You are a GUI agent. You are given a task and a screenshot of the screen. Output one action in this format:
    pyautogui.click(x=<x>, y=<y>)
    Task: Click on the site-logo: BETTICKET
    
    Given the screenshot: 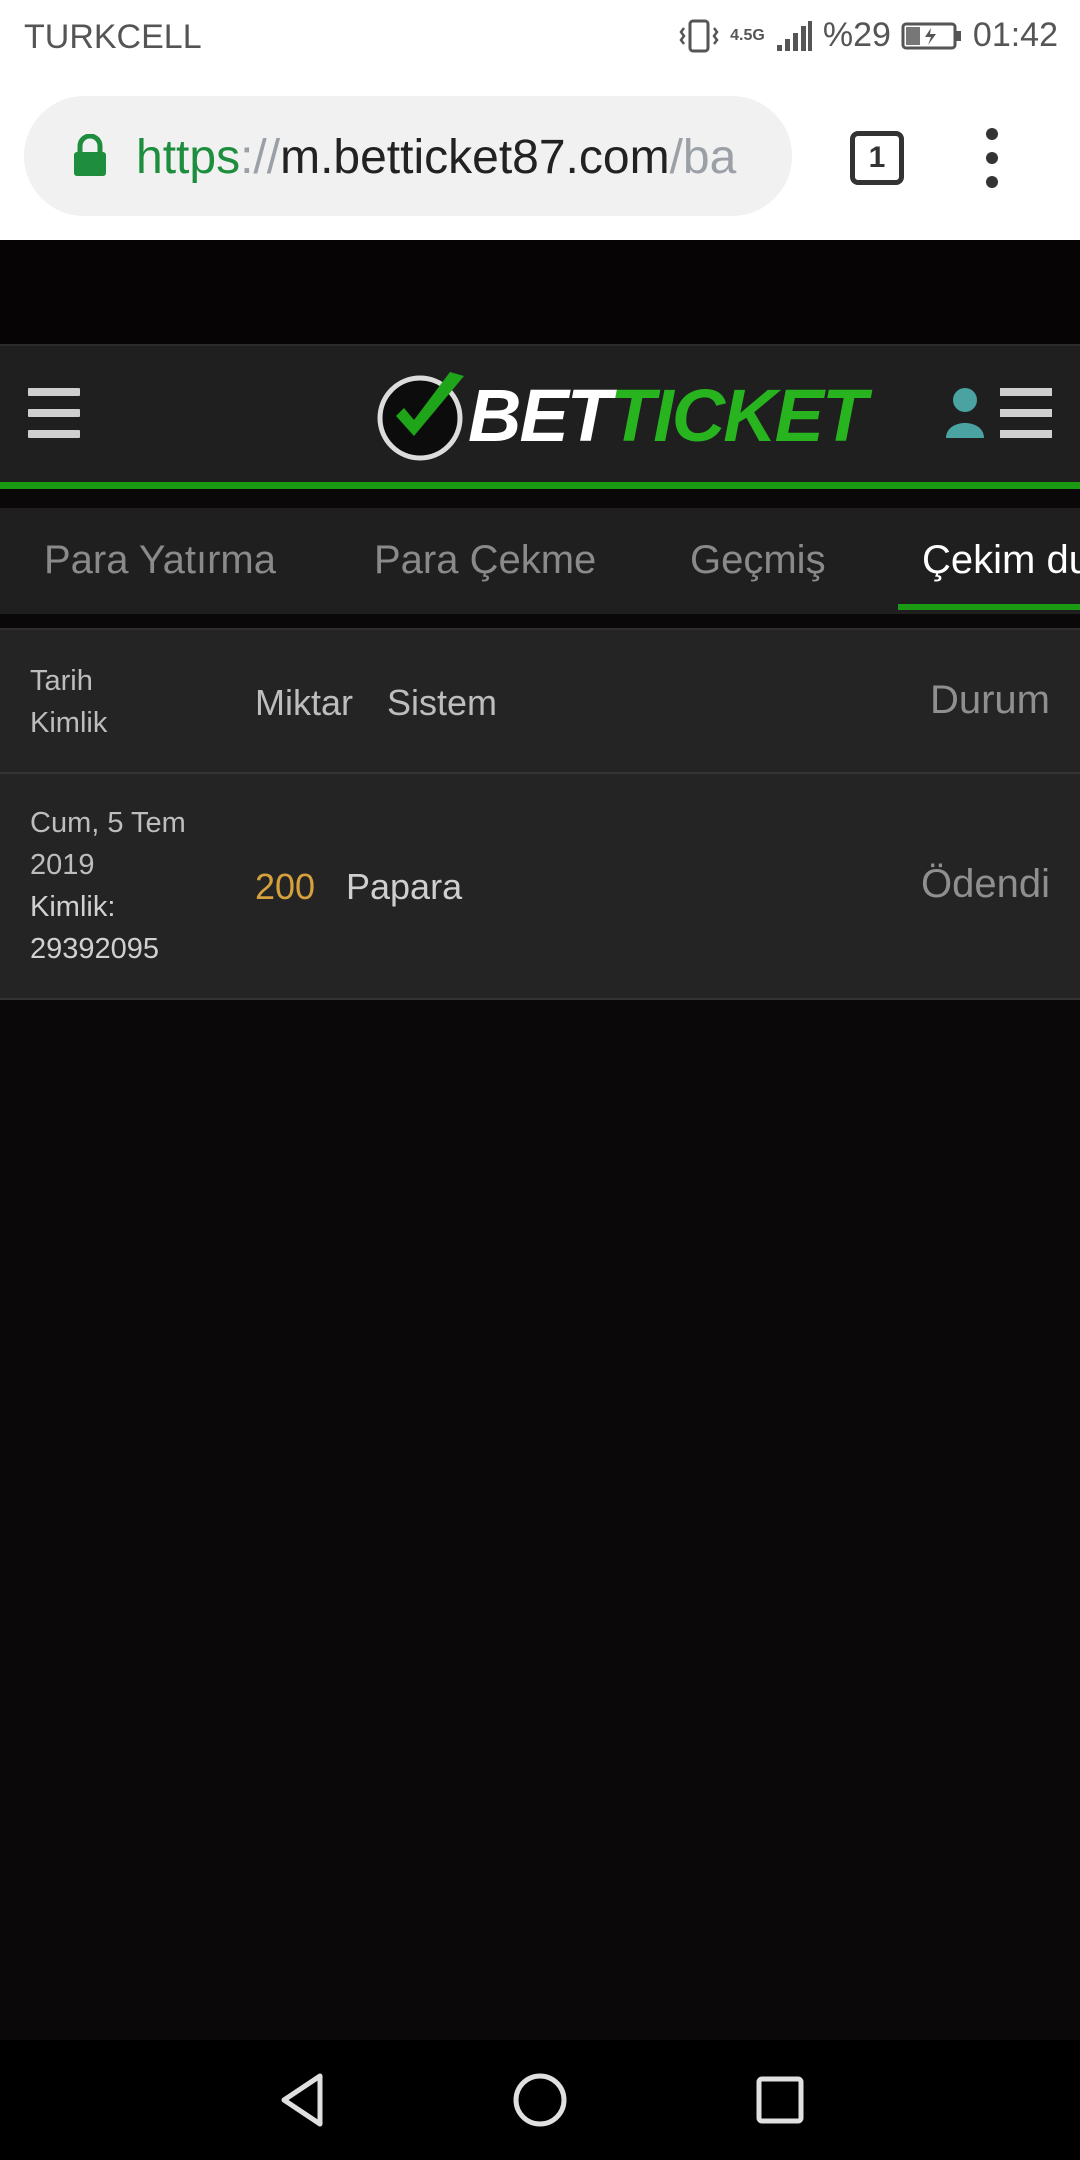 What is the action you would take?
    pyautogui.click(x=620, y=416)
    